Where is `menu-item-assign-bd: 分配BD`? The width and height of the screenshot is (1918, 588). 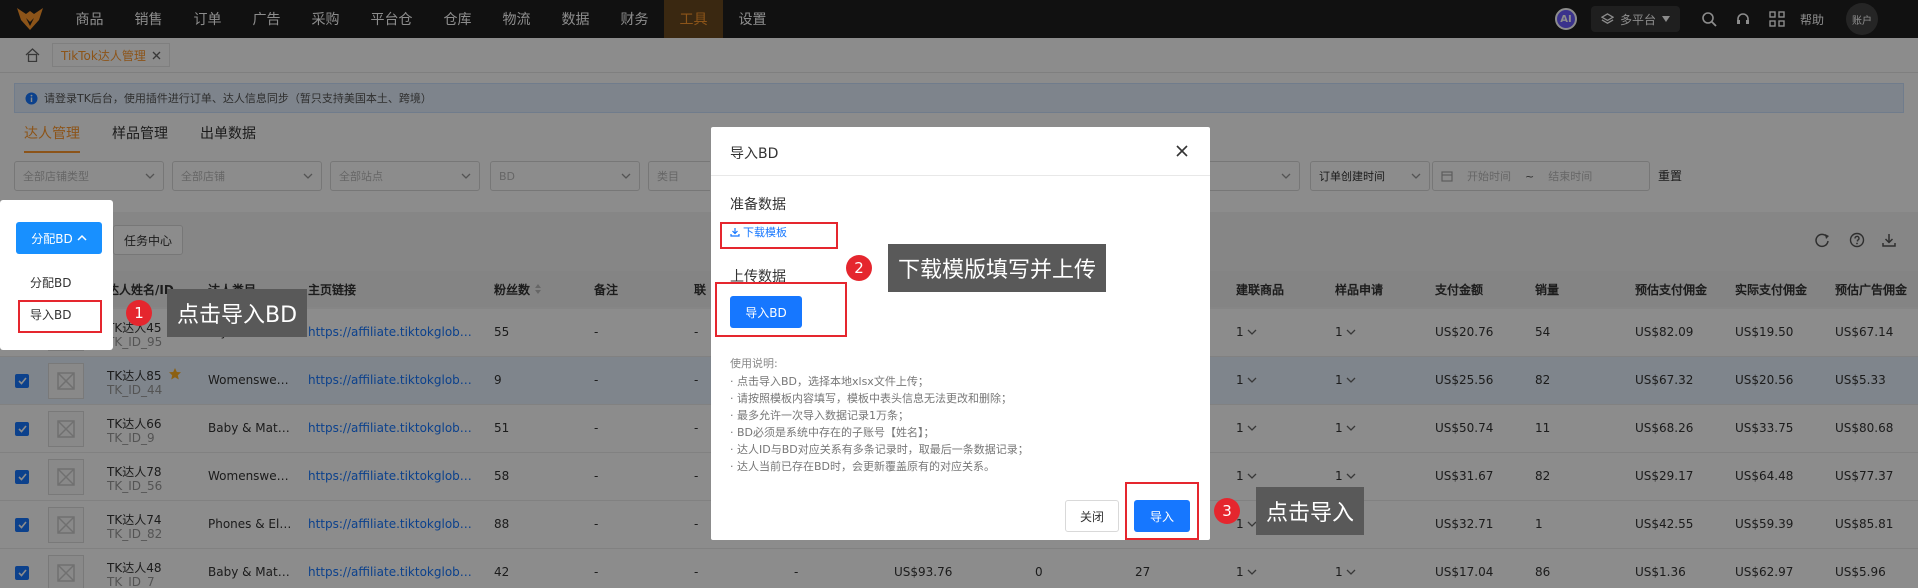 menu-item-assign-bd: 分配BD is located at coordinates (50, 282).